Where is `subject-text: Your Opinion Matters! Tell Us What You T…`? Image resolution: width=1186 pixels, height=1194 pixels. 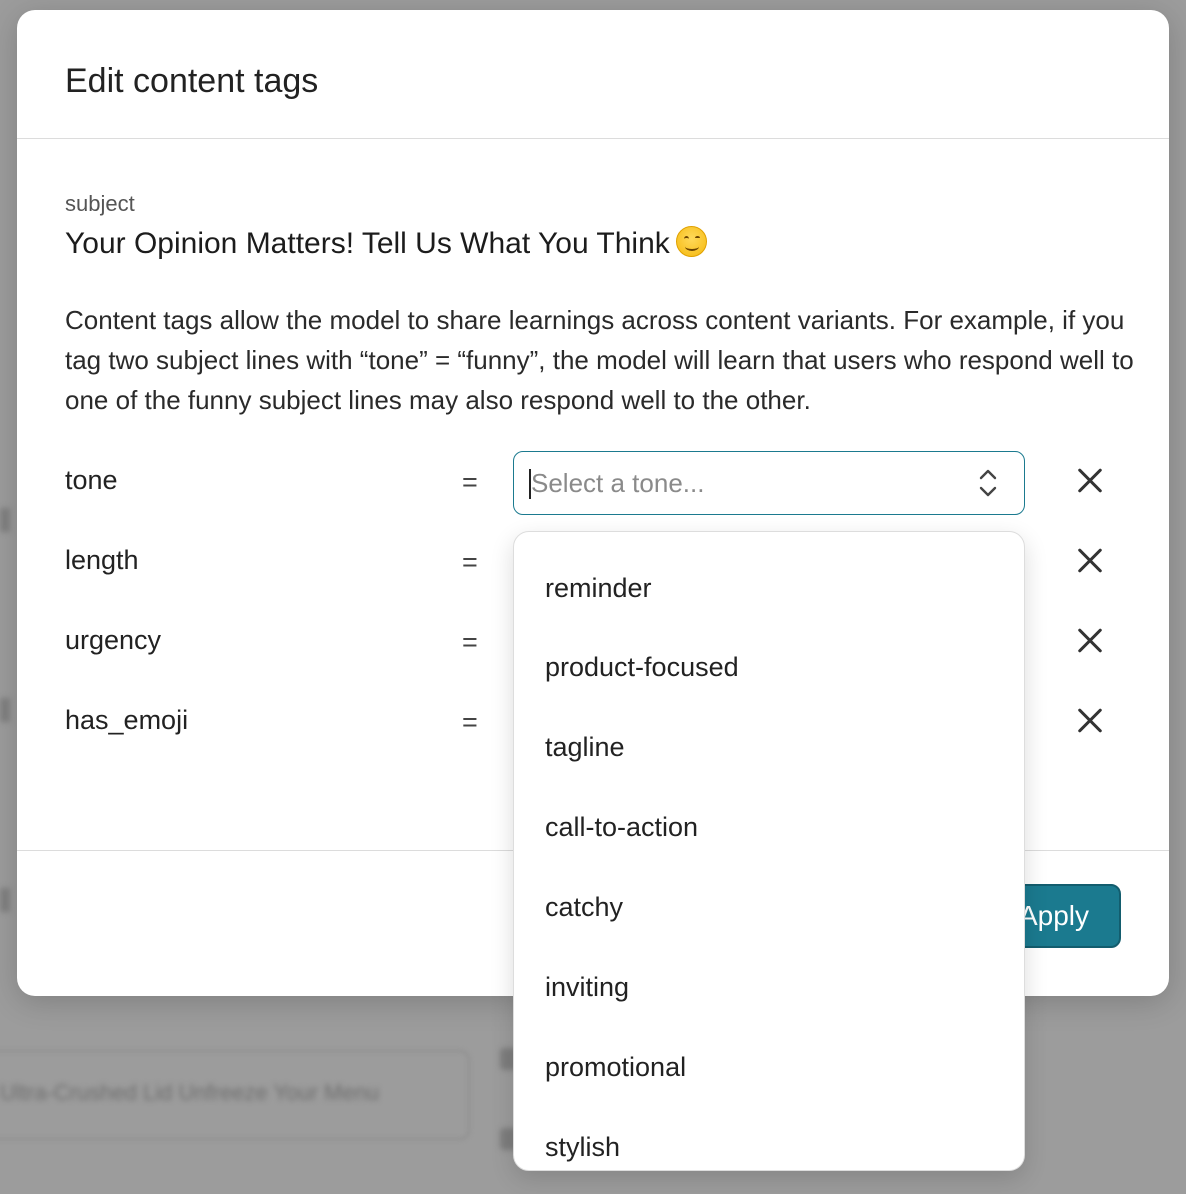 subject-text: Your Opinion Matters! Tell Us What You T… is located at coordinates (386, 243).